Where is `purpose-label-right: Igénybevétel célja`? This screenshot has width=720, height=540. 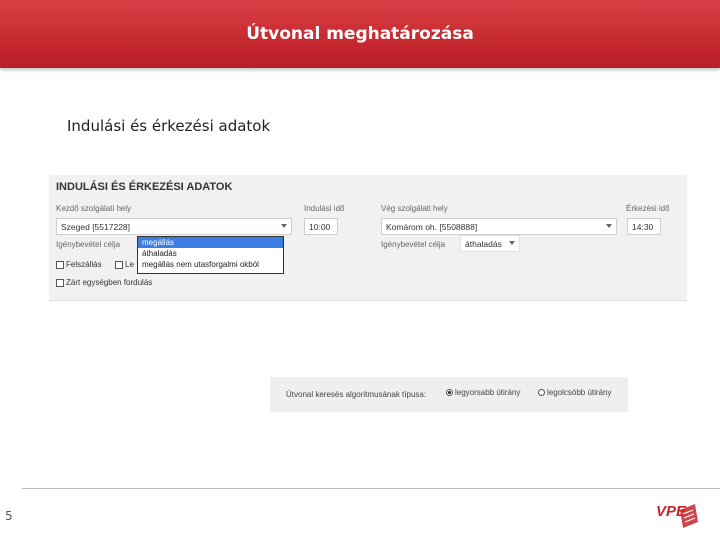
purpose-label-right: Igénybevétel célja is located at coordinates (413, 244).